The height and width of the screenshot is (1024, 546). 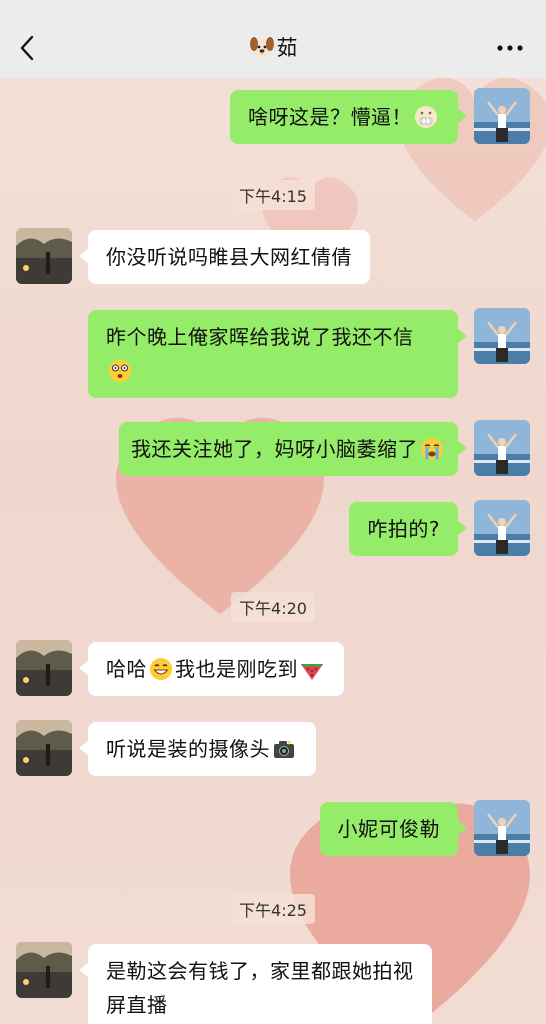 I want to click on timestamp-text: 下午4:15, so click(x=273, y=195).